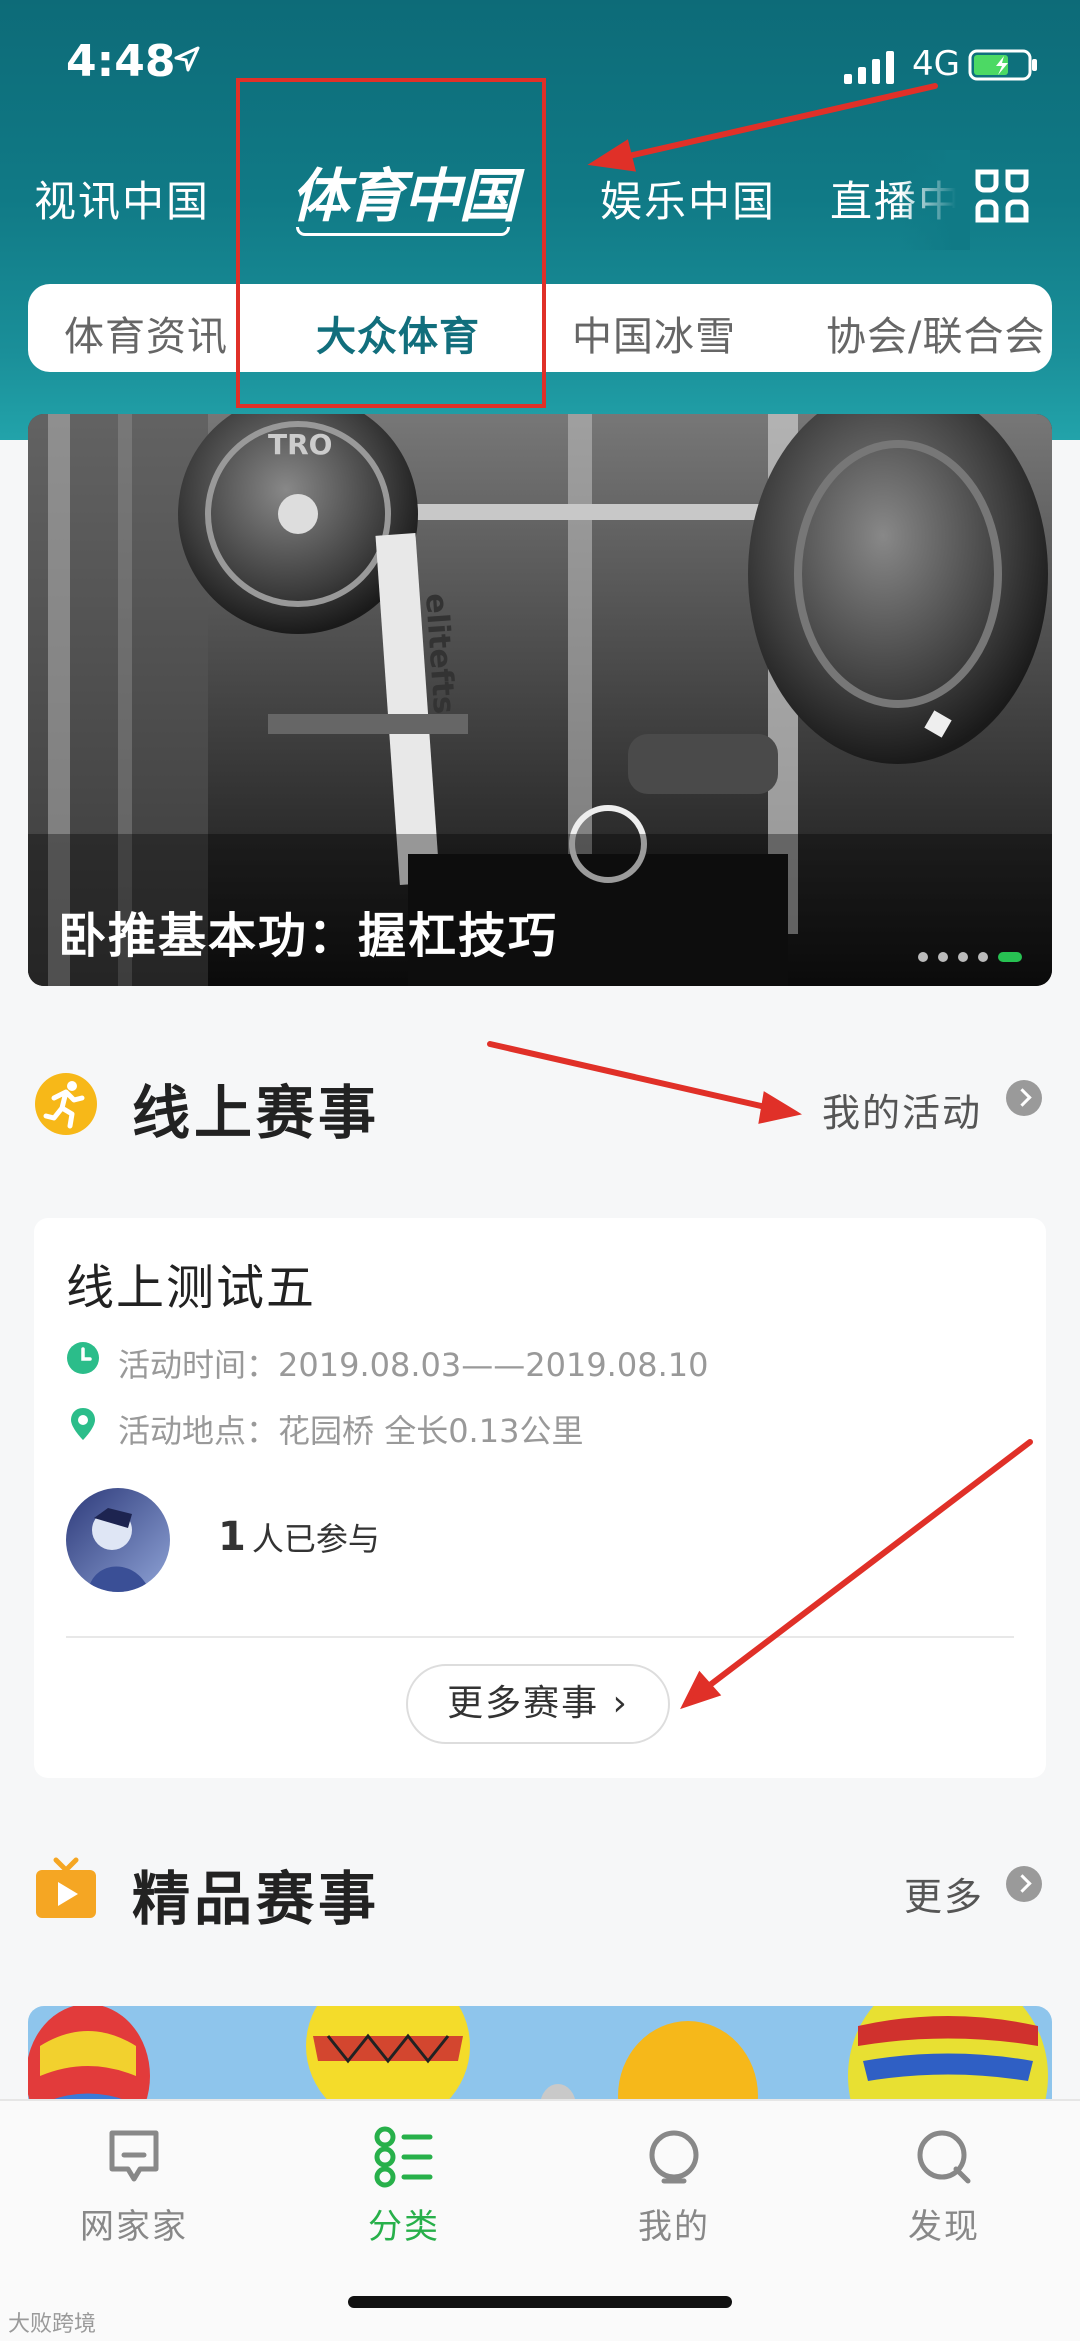  I want to click on my-activities-link: 我的活动, so click(902, 1109).